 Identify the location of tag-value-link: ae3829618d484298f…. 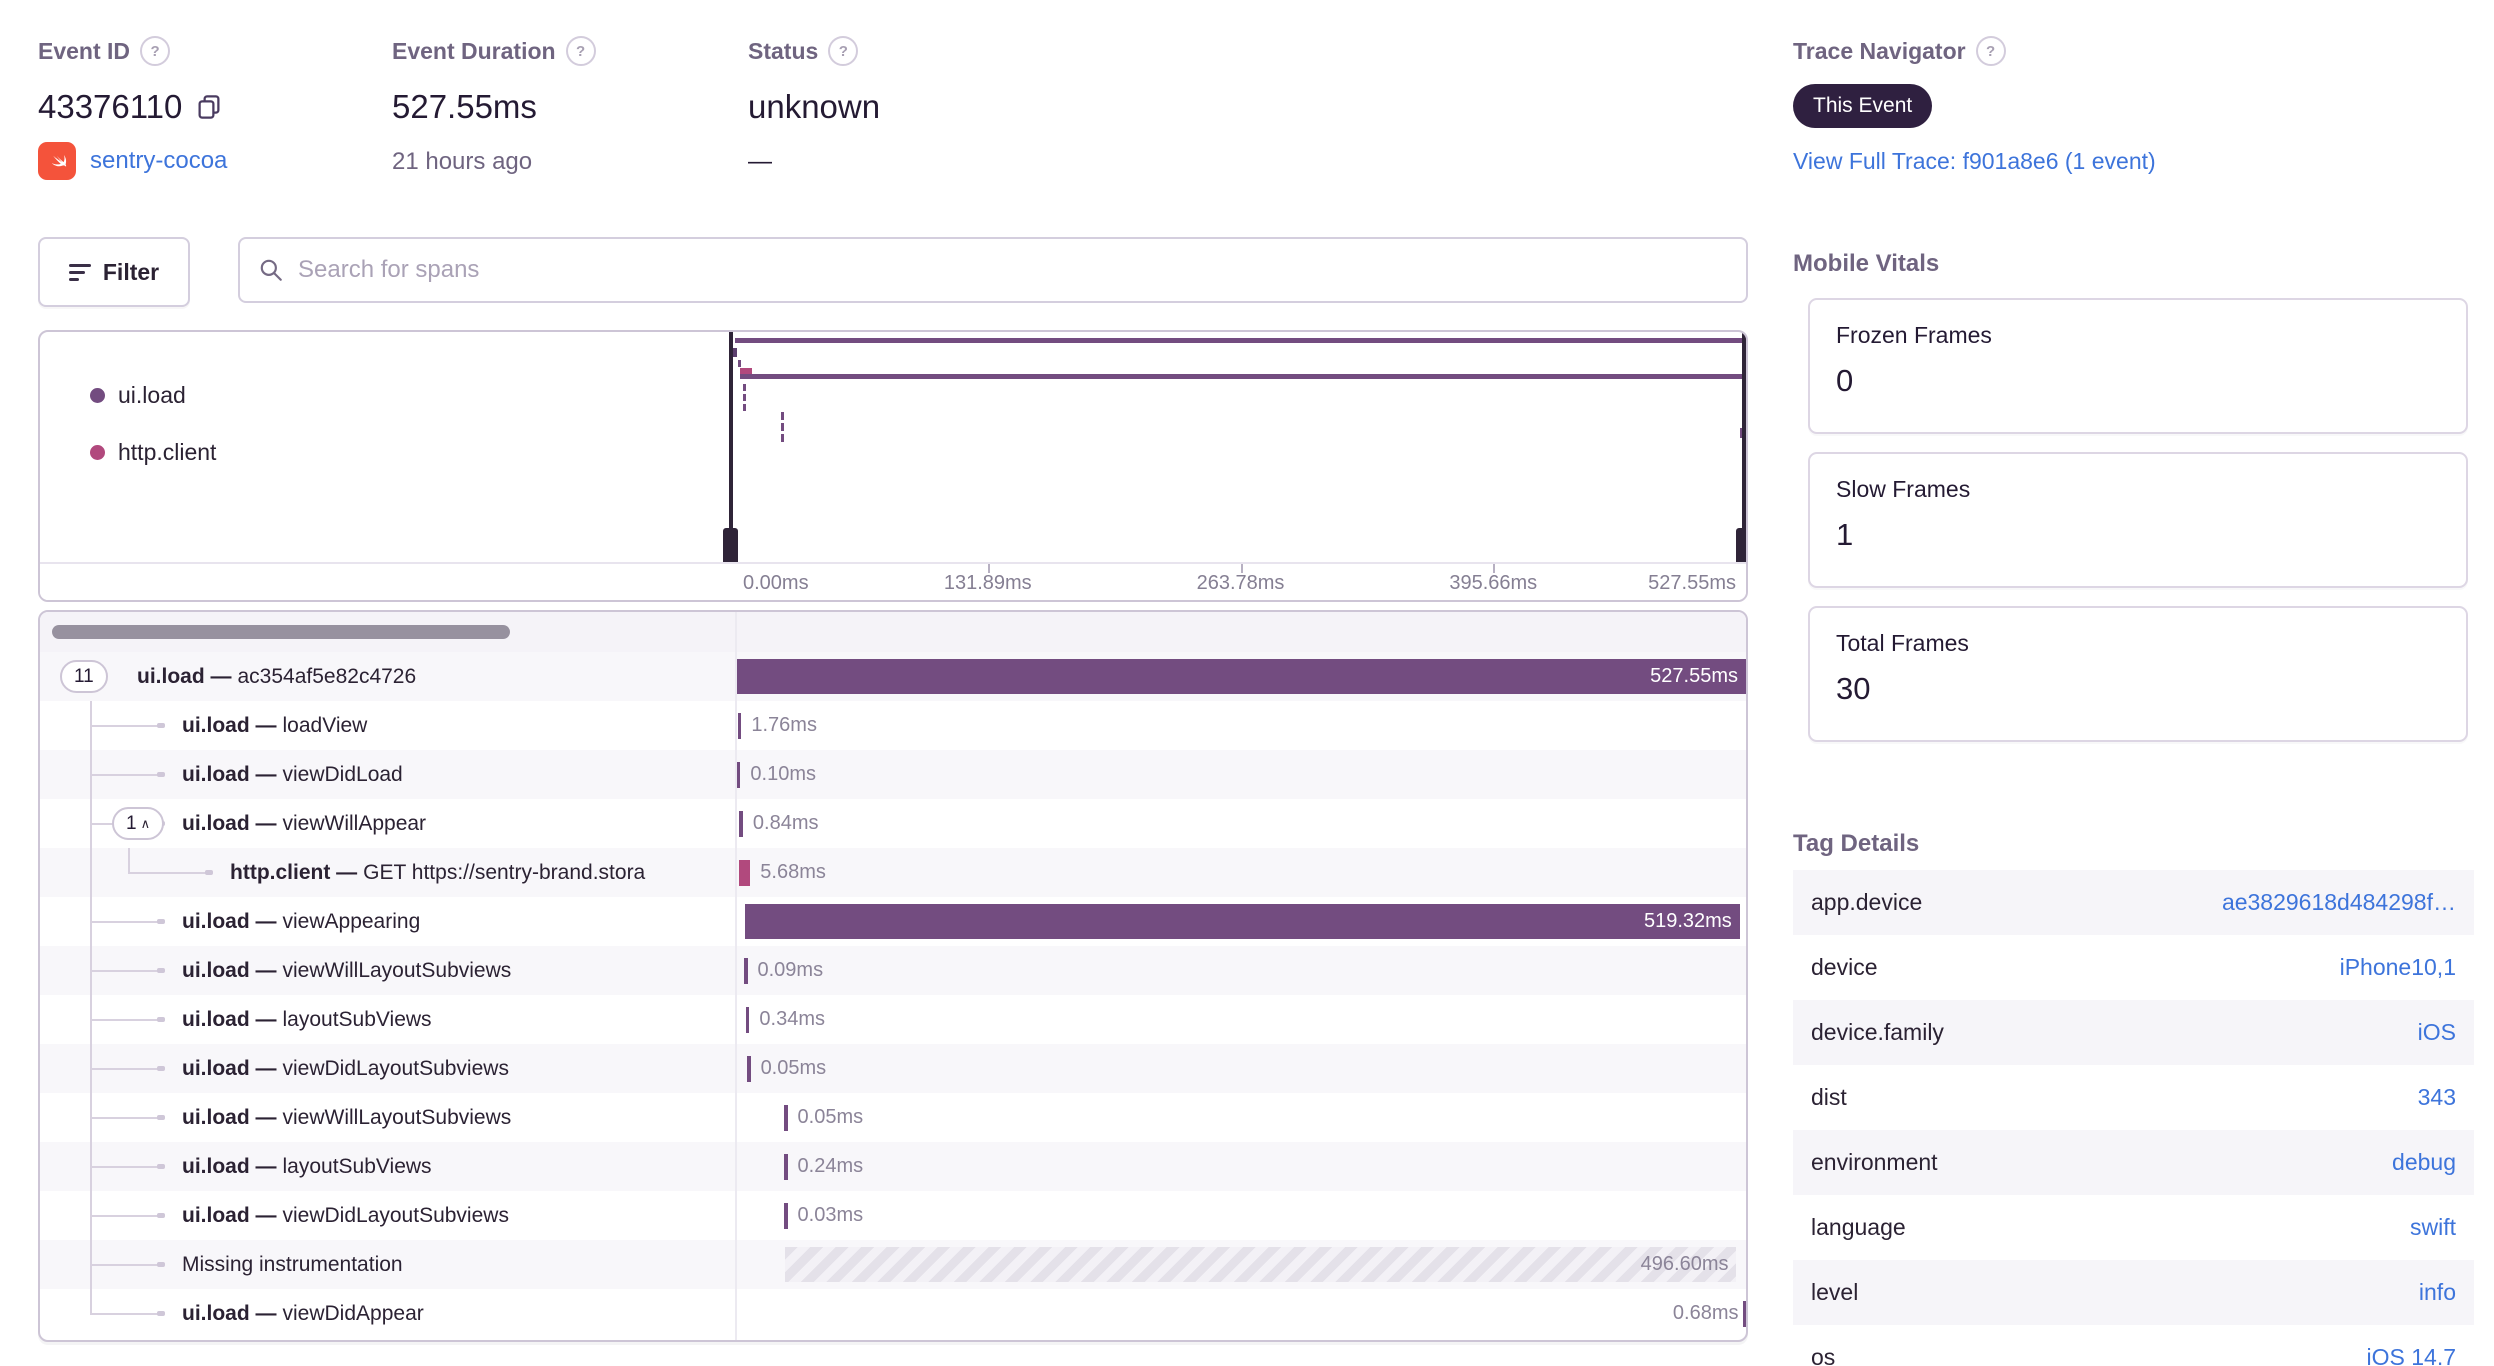
(2339, 902).